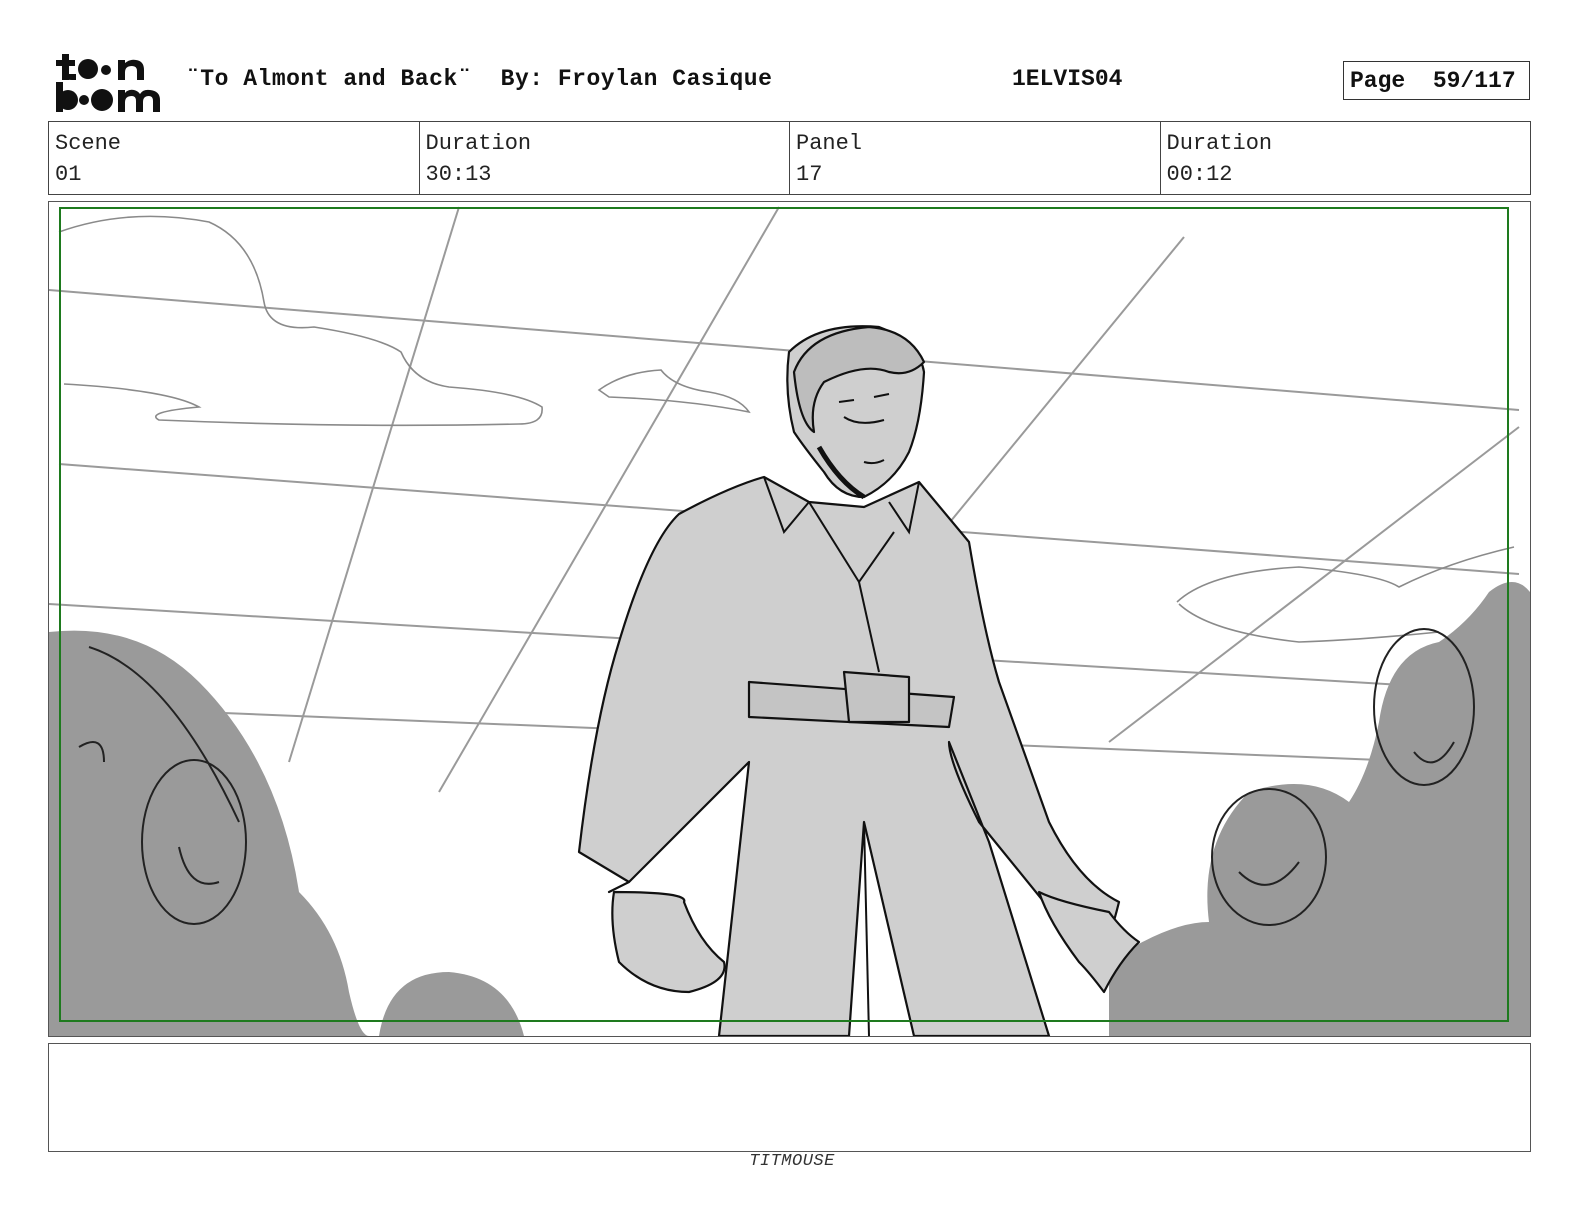 The width and height of the screenshot is (1584, 1224). Describe the element at coordinates (1219, 143) in the screenshot. I see `panel-duration-label: Duration` at that location.